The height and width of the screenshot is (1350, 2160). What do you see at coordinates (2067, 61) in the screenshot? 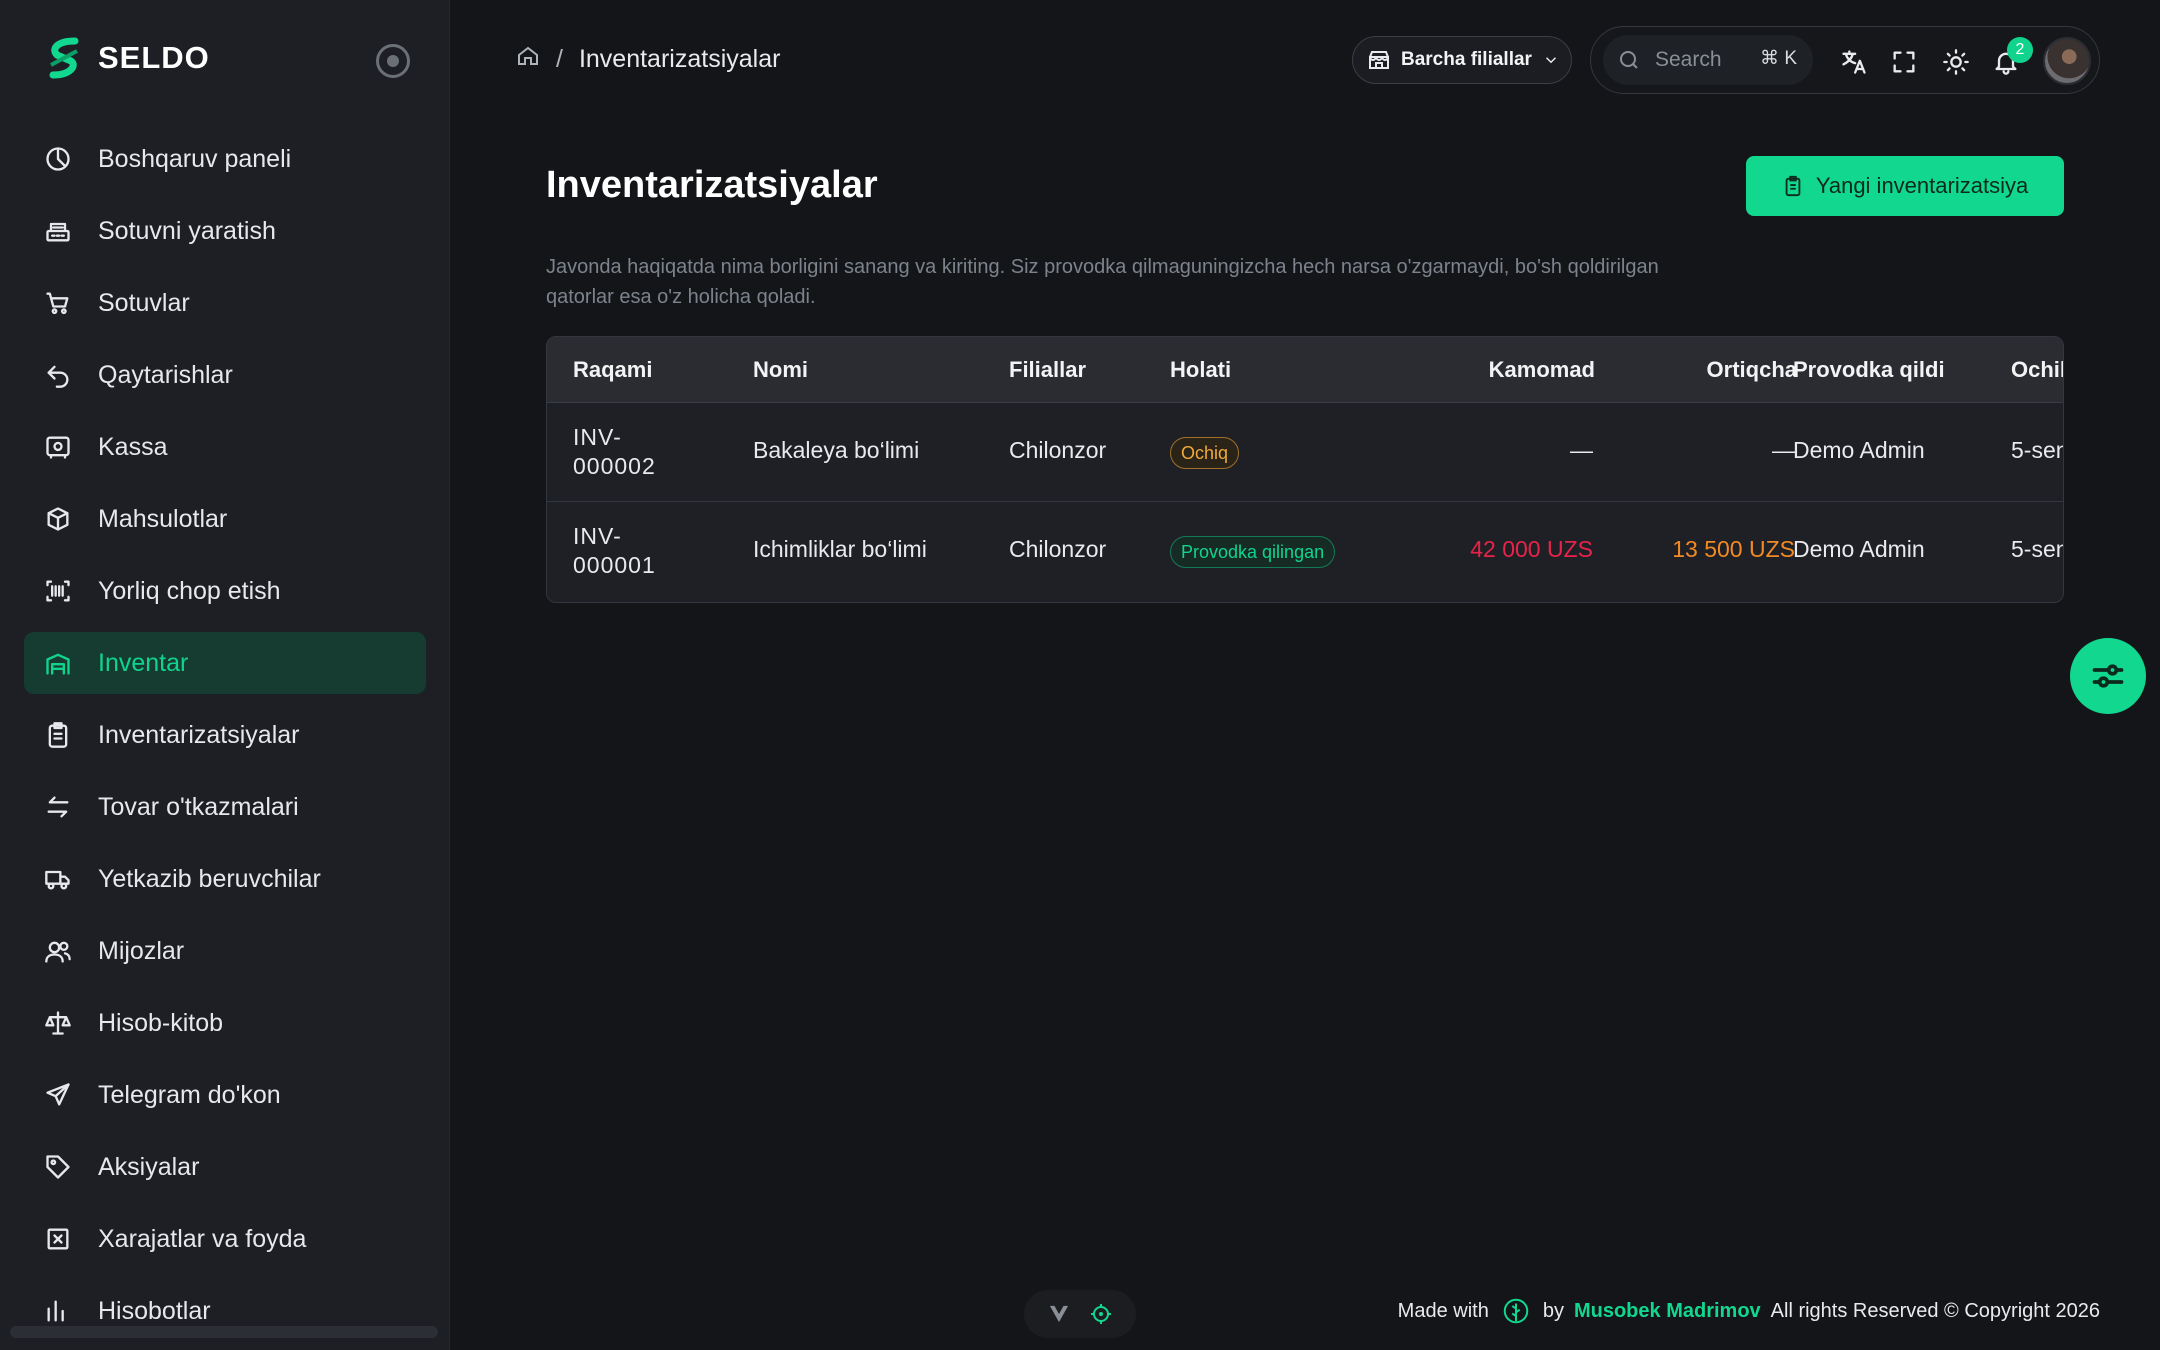
I see `avatar` at bounding box center [2067, 61].